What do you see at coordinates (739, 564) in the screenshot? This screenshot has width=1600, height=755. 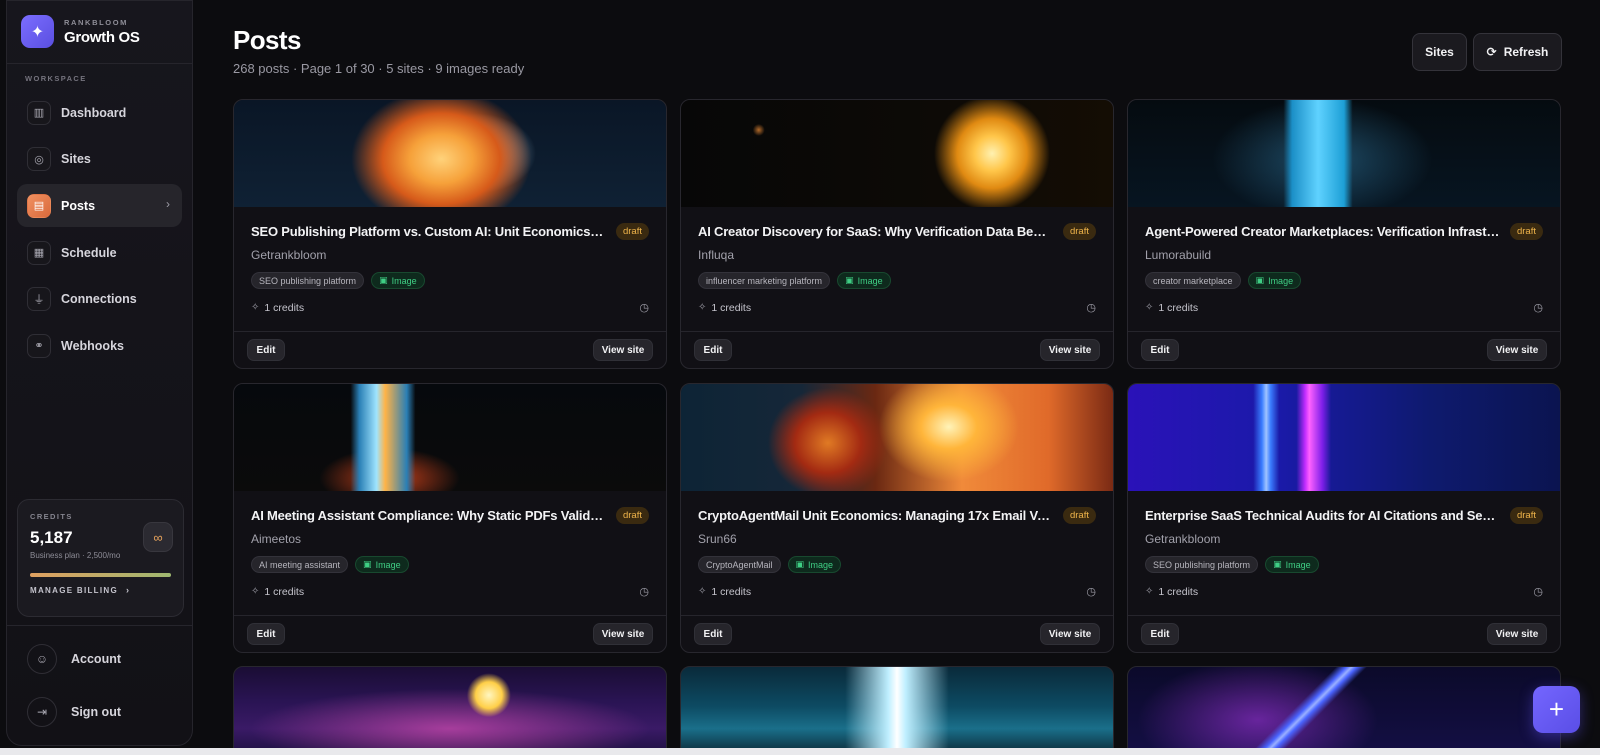 I see `keyword-tag: CryptoAgentMail` at bounding box center [739, 564].